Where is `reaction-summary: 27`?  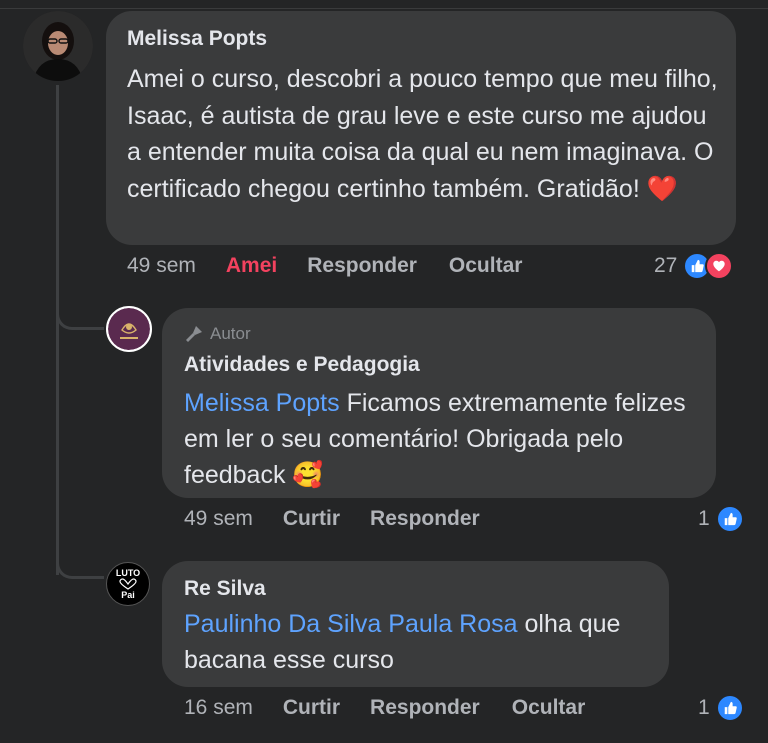
reaction-summary: 27 is located at coordinates (694, 266).